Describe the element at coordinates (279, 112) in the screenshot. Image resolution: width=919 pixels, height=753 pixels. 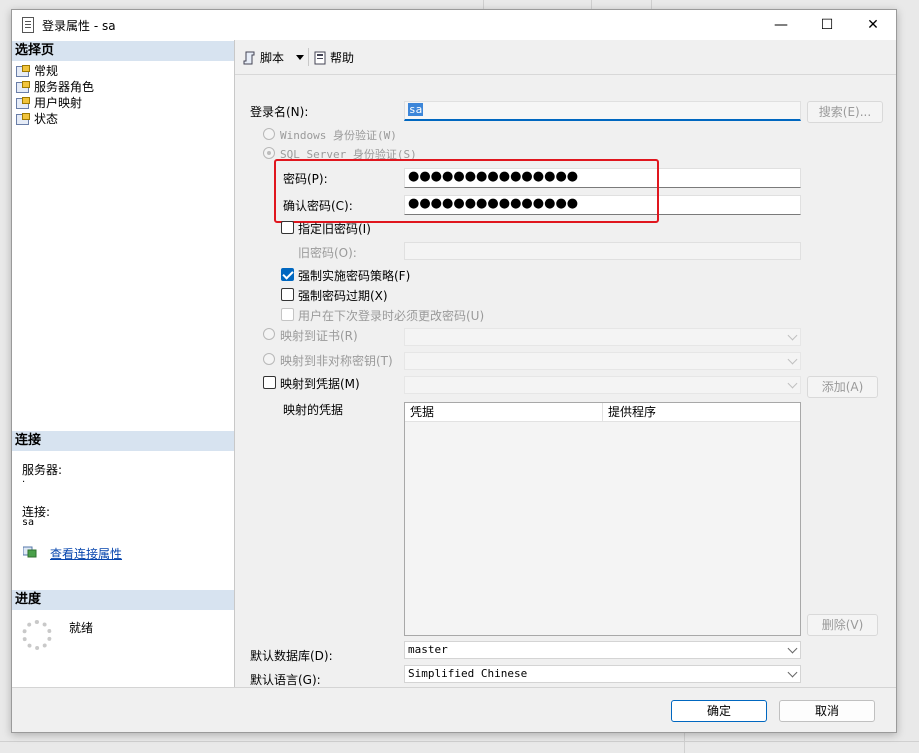
I see `login-name-label: 登录名(N):` at that location.